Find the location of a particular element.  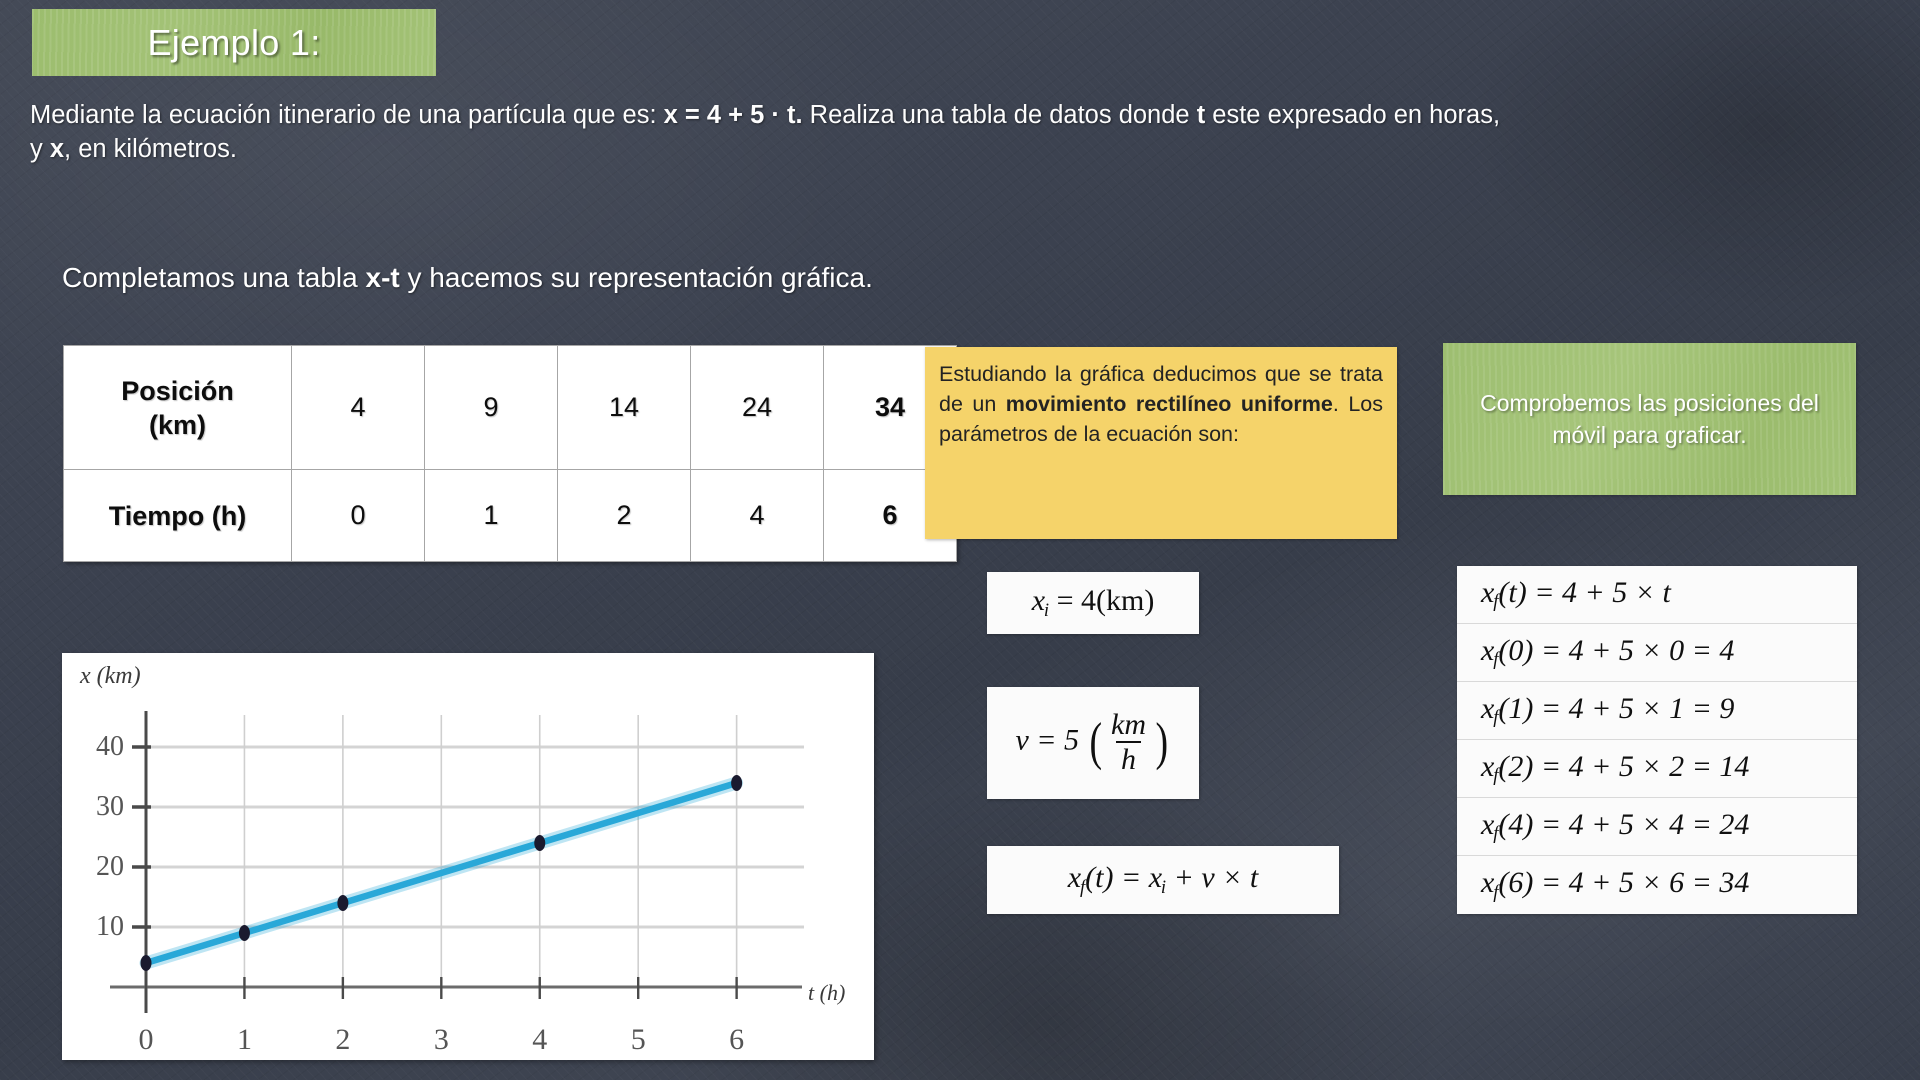

formula-position-function: xf(t) = xi + v × t is located at coordinates (1163, 879).